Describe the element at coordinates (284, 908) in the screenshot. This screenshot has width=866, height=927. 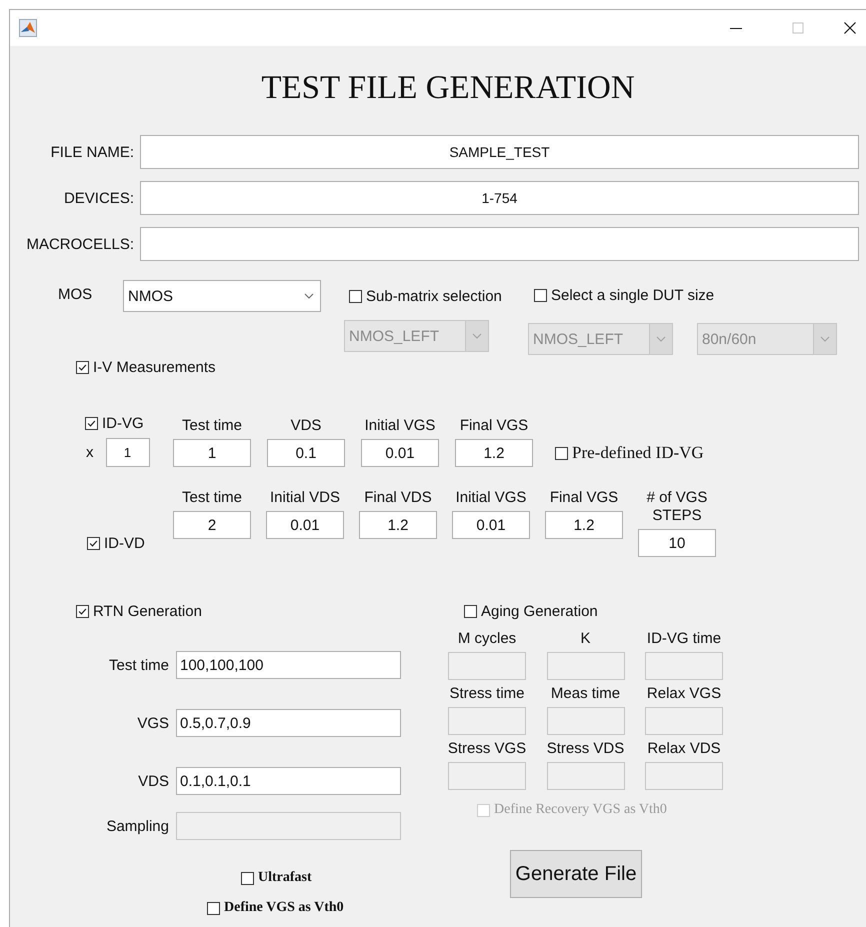
I see `checkbox-label: Define VGS as Vth0` at that location.